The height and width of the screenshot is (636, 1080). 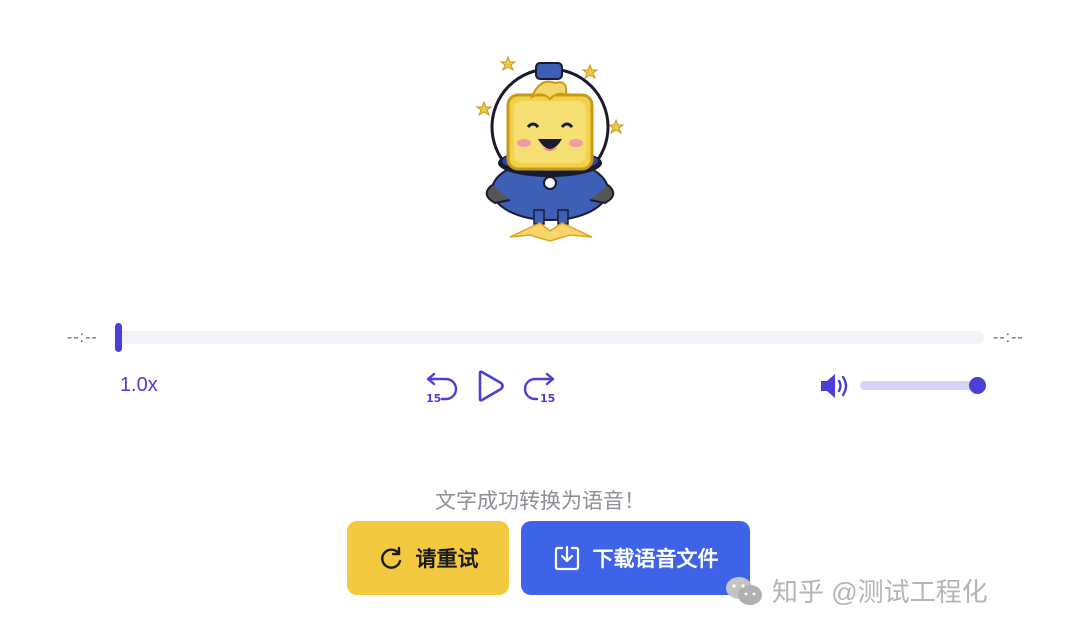 What do you see at coordinates (447, 559) in the screenshot?
I see `retry-button-label: 请重试` at bounding box center [447, 559].